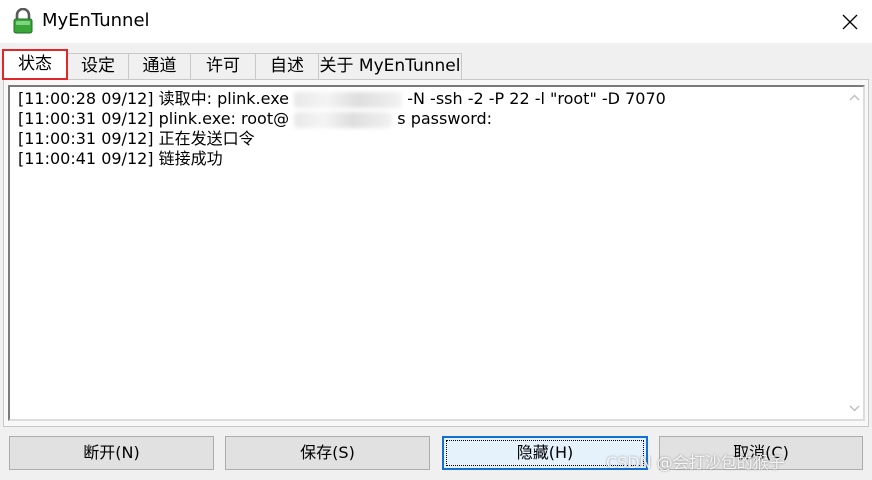  Describe the element at coordinates (327, 453) in the screenshot. I see `save-button: 保存(S)` at that location.